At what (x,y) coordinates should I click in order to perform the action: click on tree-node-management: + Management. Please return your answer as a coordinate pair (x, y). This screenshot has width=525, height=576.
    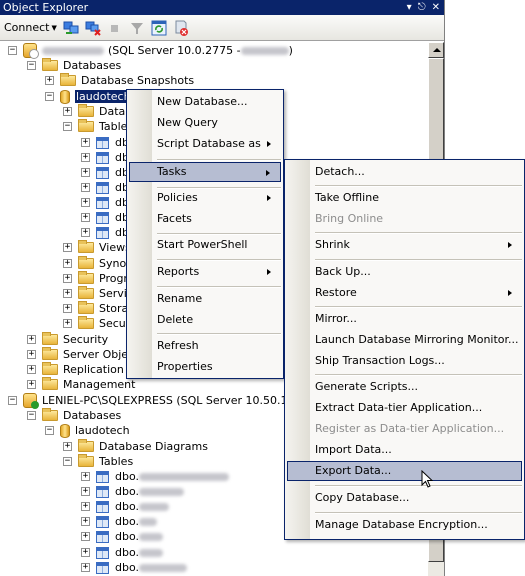
    Looking at the image, I should click on (81, 384).